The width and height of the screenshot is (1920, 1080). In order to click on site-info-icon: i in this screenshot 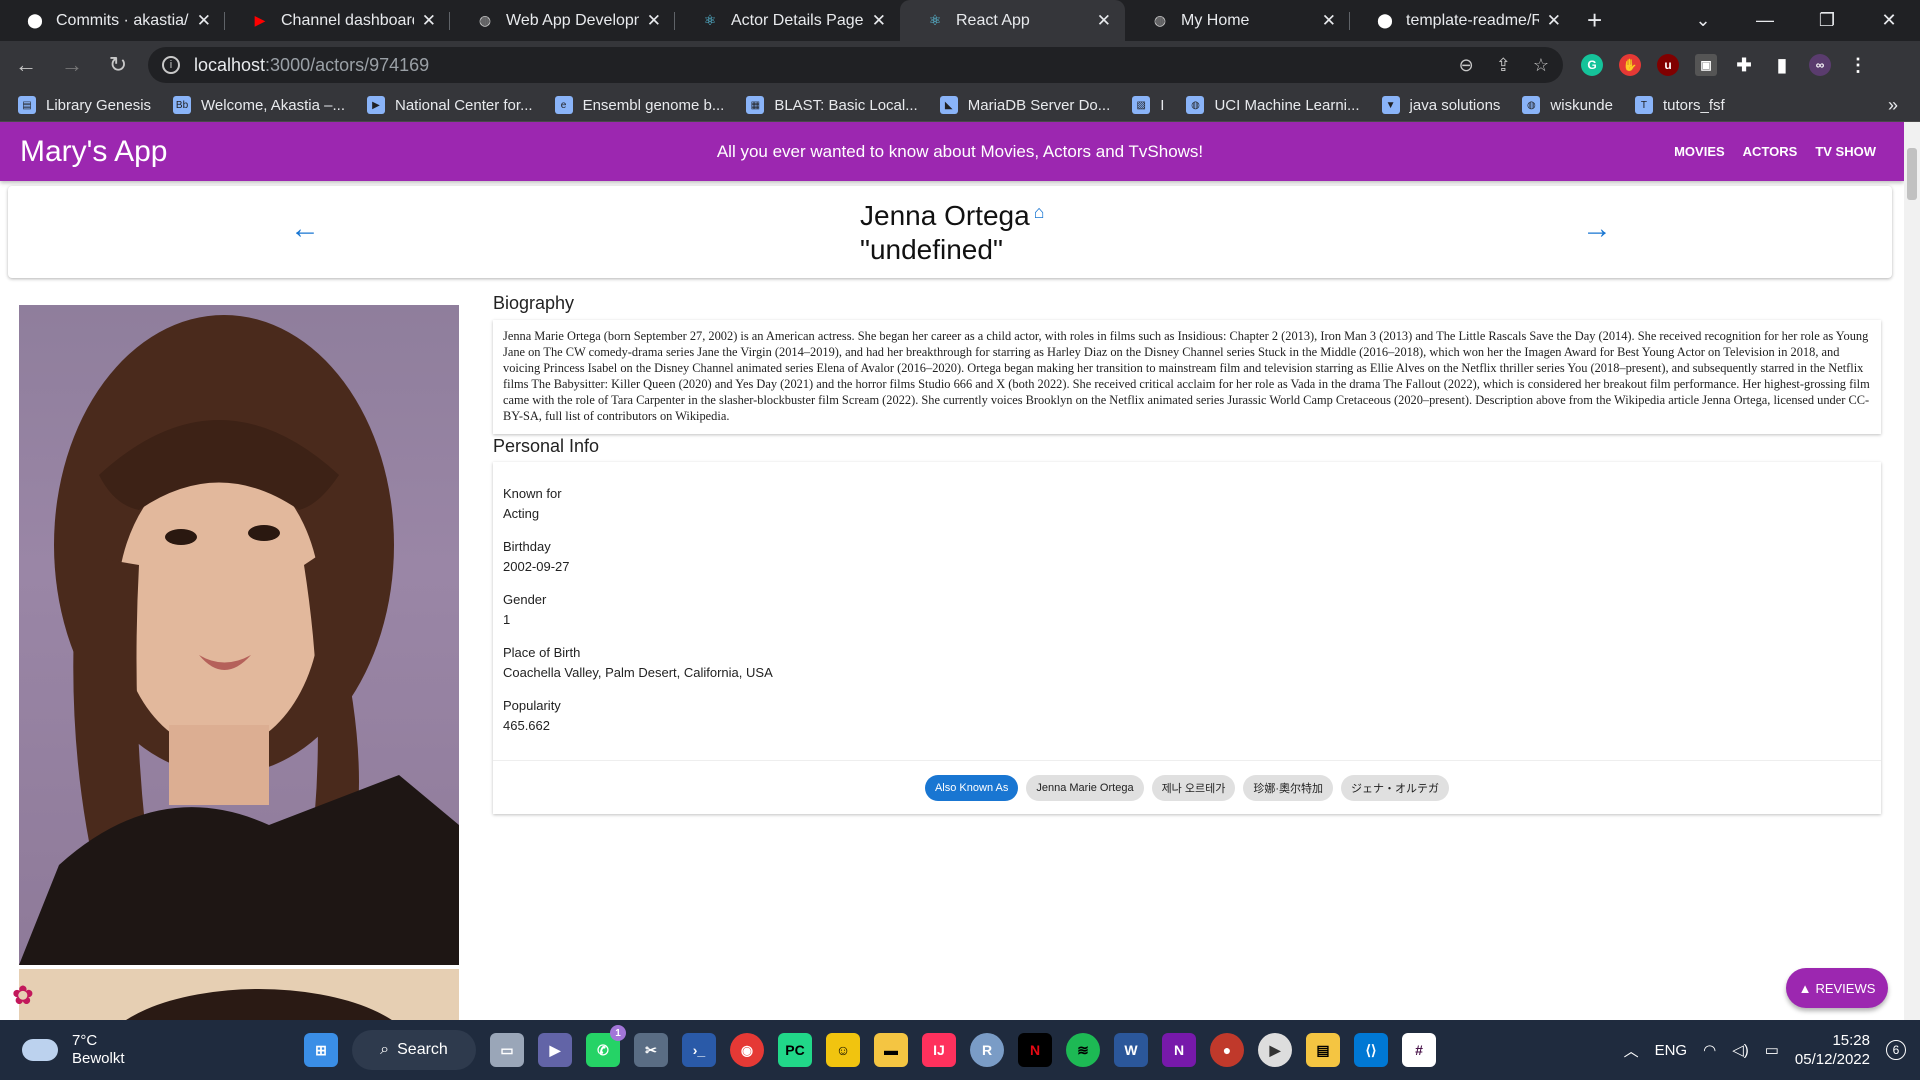, I will do `click(171, 65)`.